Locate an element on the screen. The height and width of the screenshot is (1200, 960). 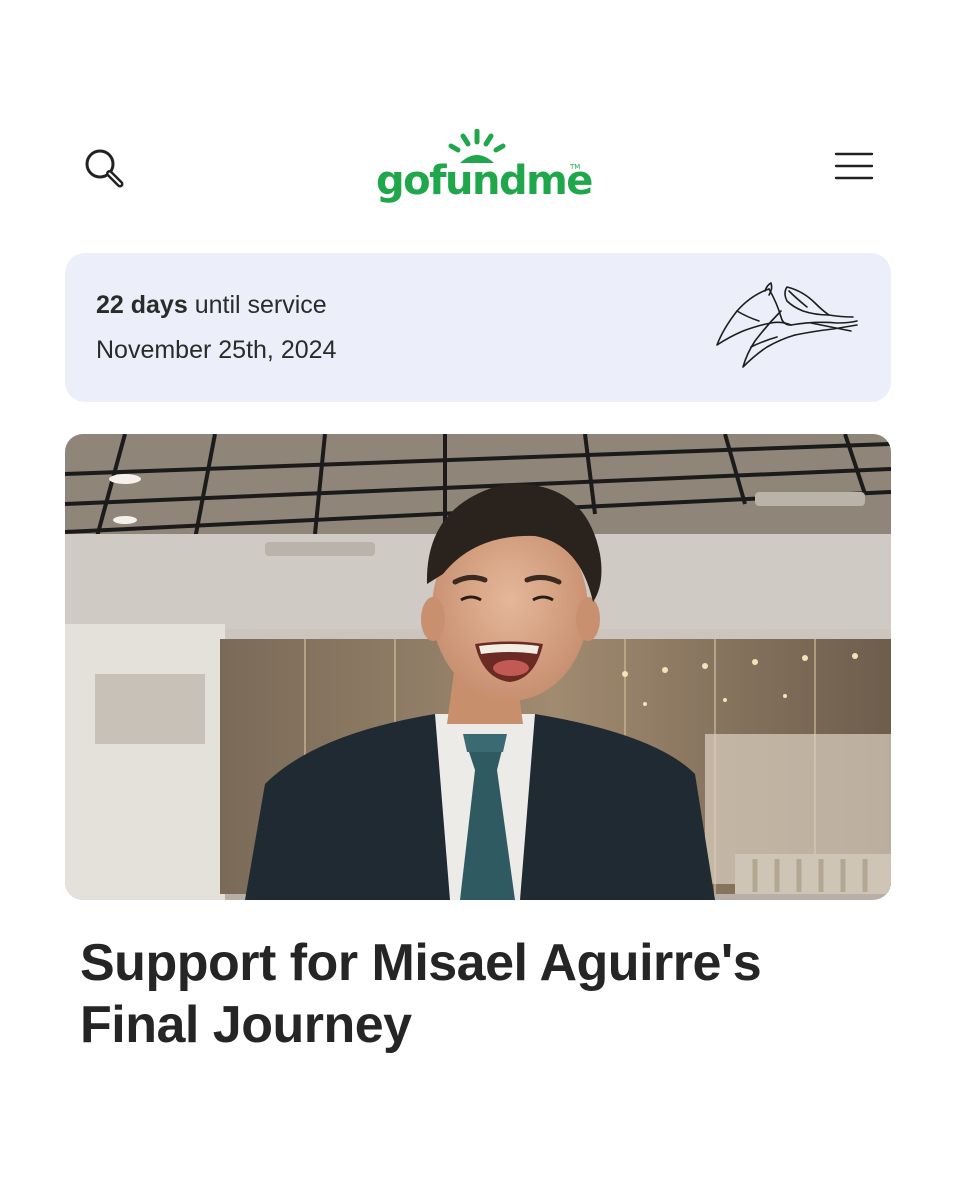
top-navigation: gofundme TM is located at coordinates (480, 165).